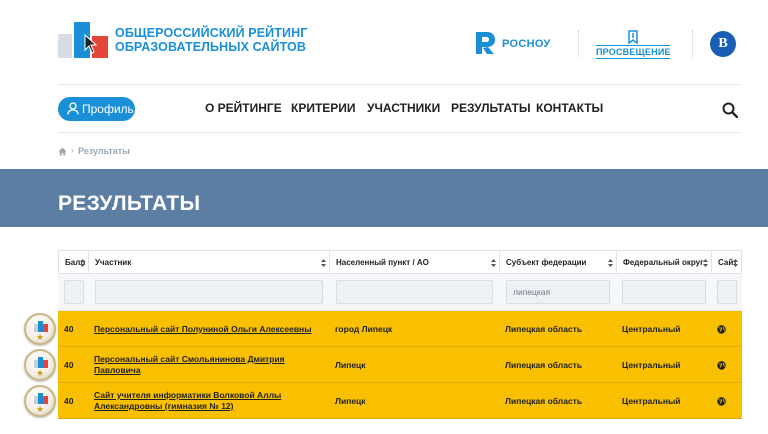 Image resolution: width=768 pixels, height=434 pixels. I want to click on logo-icon, so click(83, 40).